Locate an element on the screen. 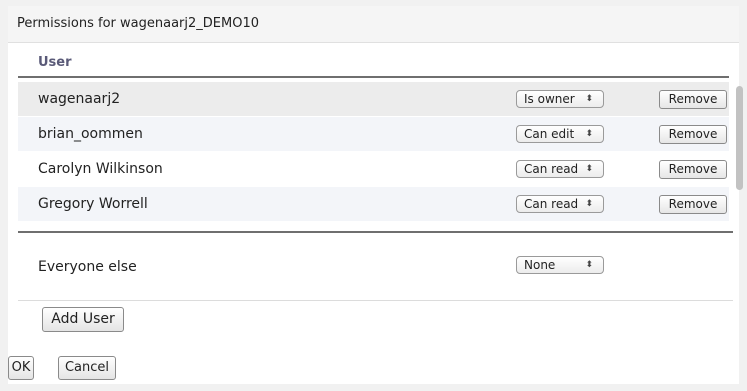 The image size is (747, 391). user-name: Gregory Worrell is located at coordinates (93, 204).